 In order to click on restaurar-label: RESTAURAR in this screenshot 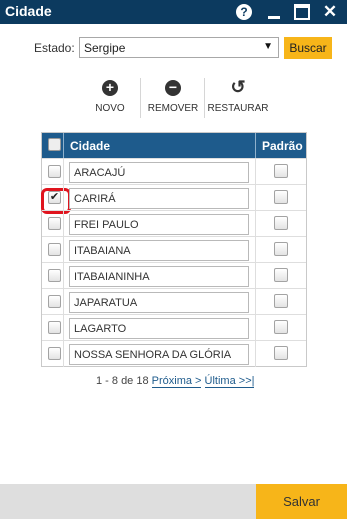, I will do `click(238, 108)`.